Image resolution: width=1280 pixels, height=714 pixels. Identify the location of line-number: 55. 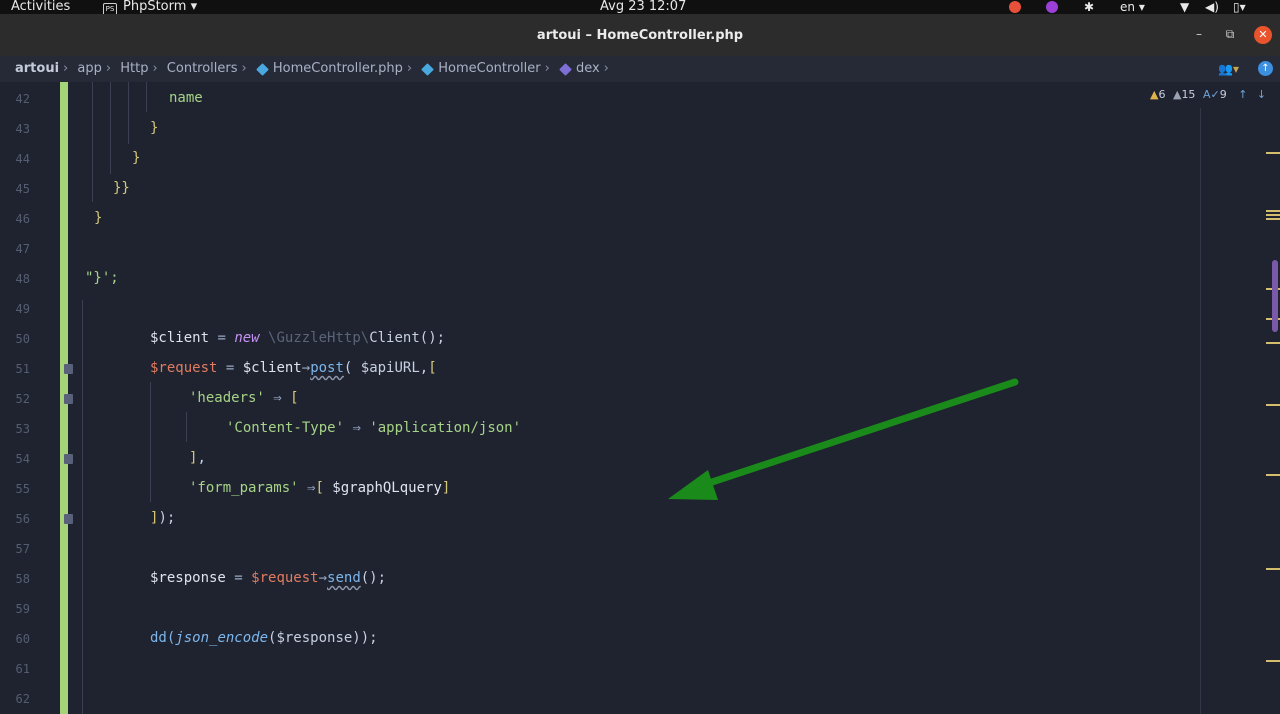
(22, 489).